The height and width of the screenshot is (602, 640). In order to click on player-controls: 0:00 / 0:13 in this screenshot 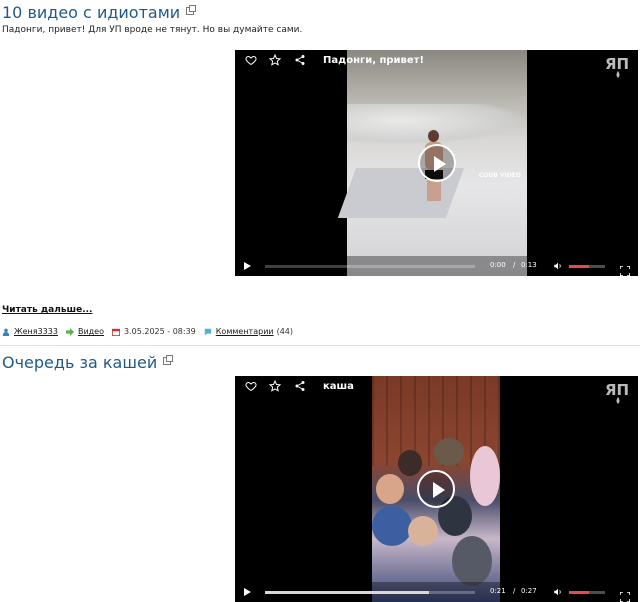, I will do `click(436, 266)`.